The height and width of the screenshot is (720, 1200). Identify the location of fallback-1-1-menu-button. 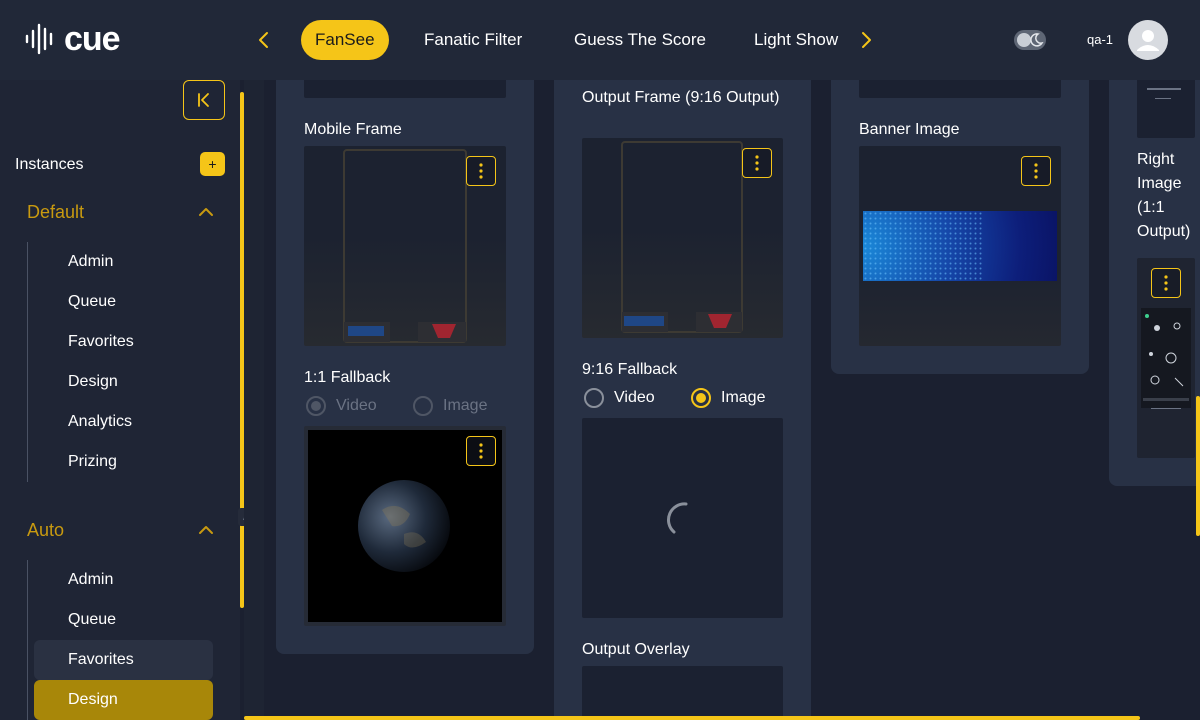
(481, 451).